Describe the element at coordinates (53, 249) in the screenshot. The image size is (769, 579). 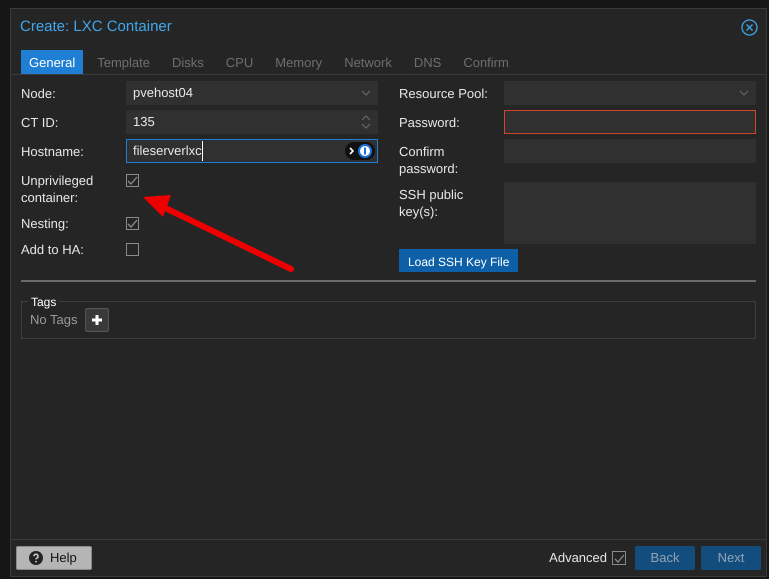
I see `field-label: Add to HA:` at that location.